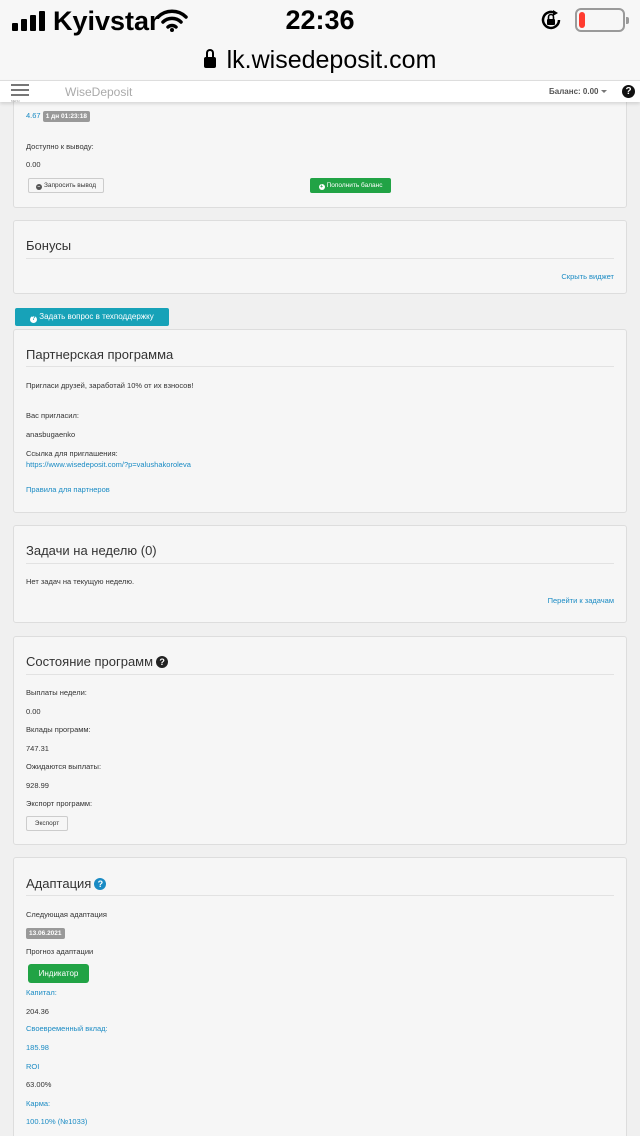 The image size is (640, 1136). Describe the element at coordinates (67, 1028) in the screenshot. I see `timely-deposit-label: Своевременный вклад:` at that location.